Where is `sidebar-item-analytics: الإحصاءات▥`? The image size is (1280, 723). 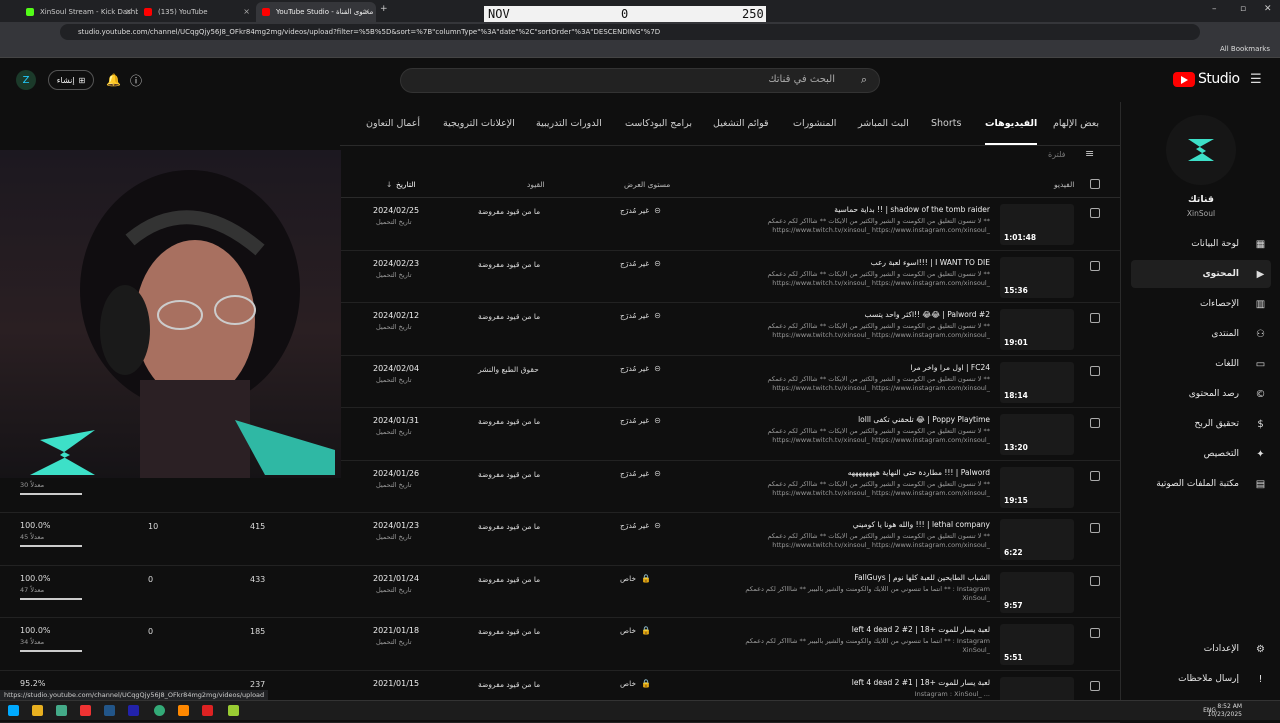 sidebar-item-analytics: الإحصاءات▥ is located at coordinates (1201, 304).